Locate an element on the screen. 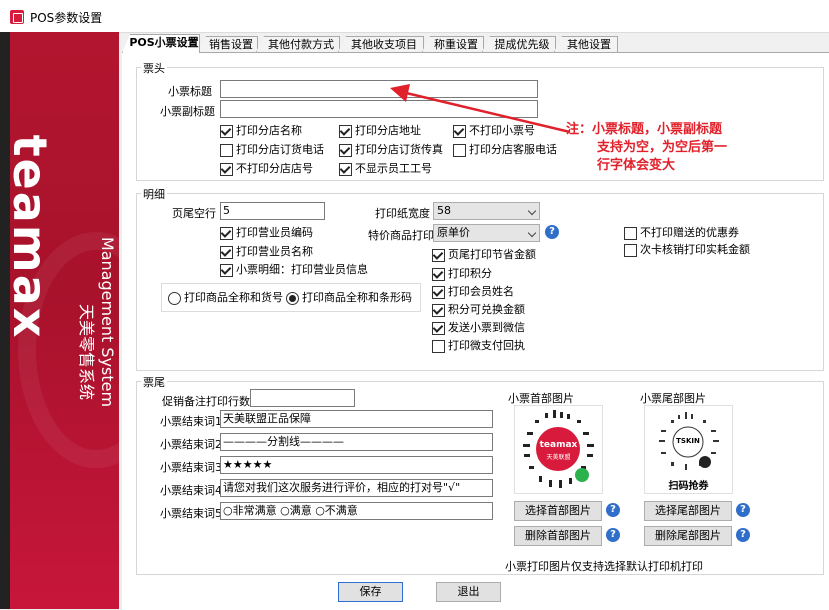 The height and width of the screenshot is (610, 829). banner-cn-title: 天美零售系统 is located at coordinates (86, 351).